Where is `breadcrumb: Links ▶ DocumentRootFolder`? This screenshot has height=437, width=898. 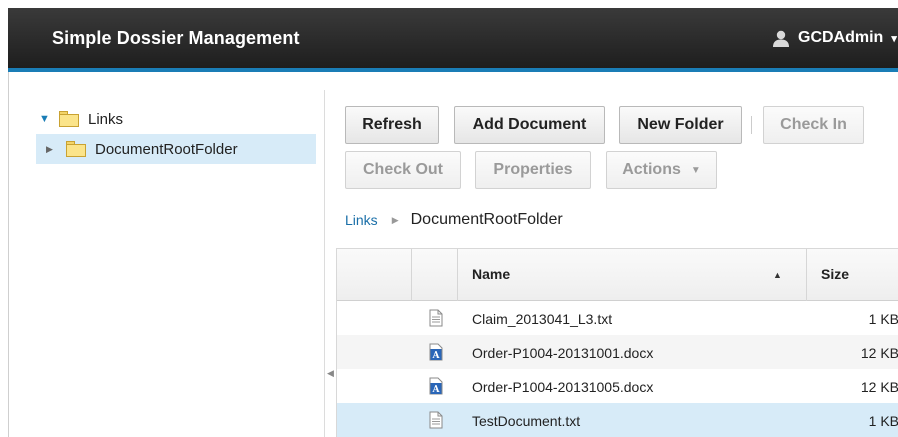
breadcrumb: Links ▶ DocumentRootFolder is located at coordinates (454, 220).